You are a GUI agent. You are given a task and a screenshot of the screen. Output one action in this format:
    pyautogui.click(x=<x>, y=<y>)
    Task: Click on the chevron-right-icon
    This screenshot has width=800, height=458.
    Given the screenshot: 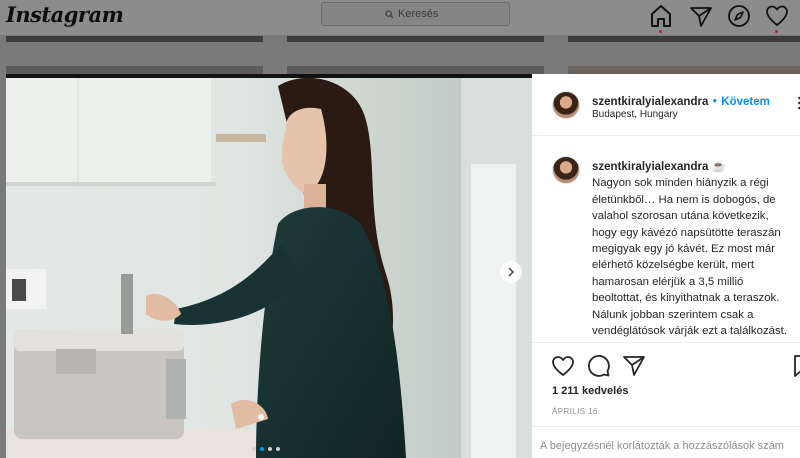 What is the action you would take?
    pyautogui.click(x=511, y=272)
    